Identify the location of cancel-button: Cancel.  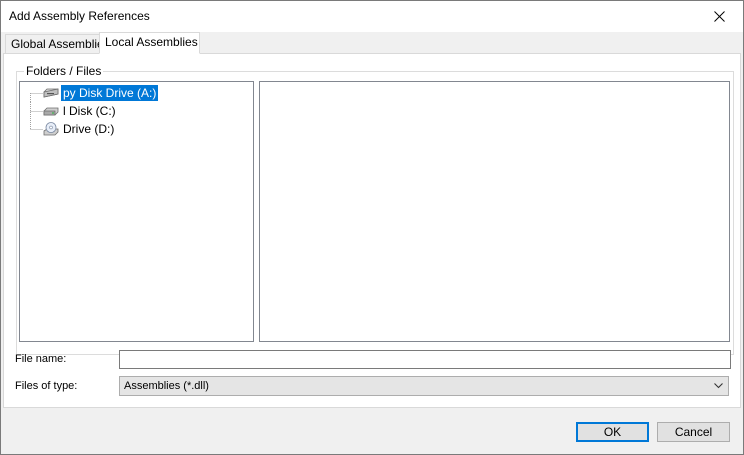
(693, 432).